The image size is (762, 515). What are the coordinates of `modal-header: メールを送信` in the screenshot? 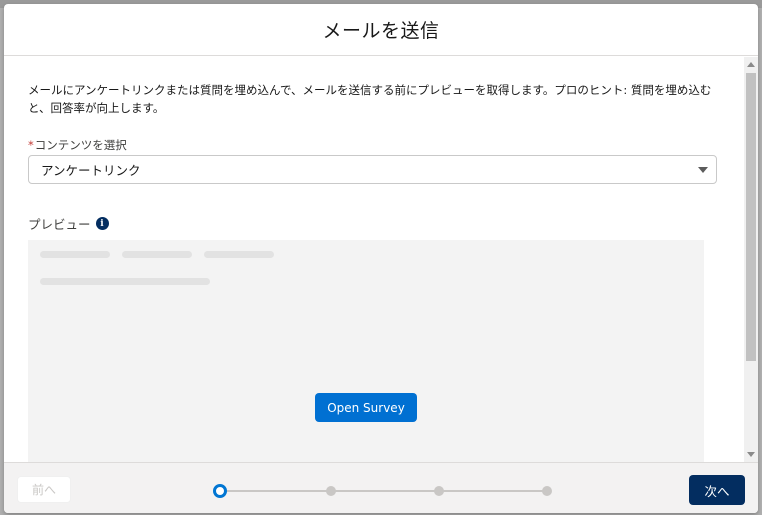 It's located at (381, 30).